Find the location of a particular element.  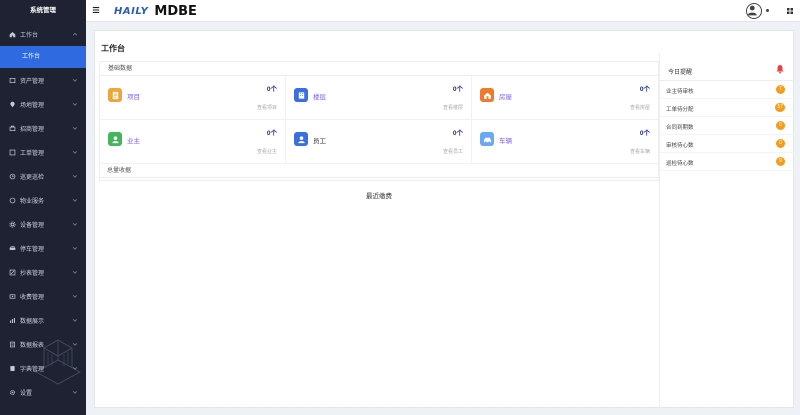

sidebar-item-patrol: 巡更巡检 is located at coordinates (43, 176).